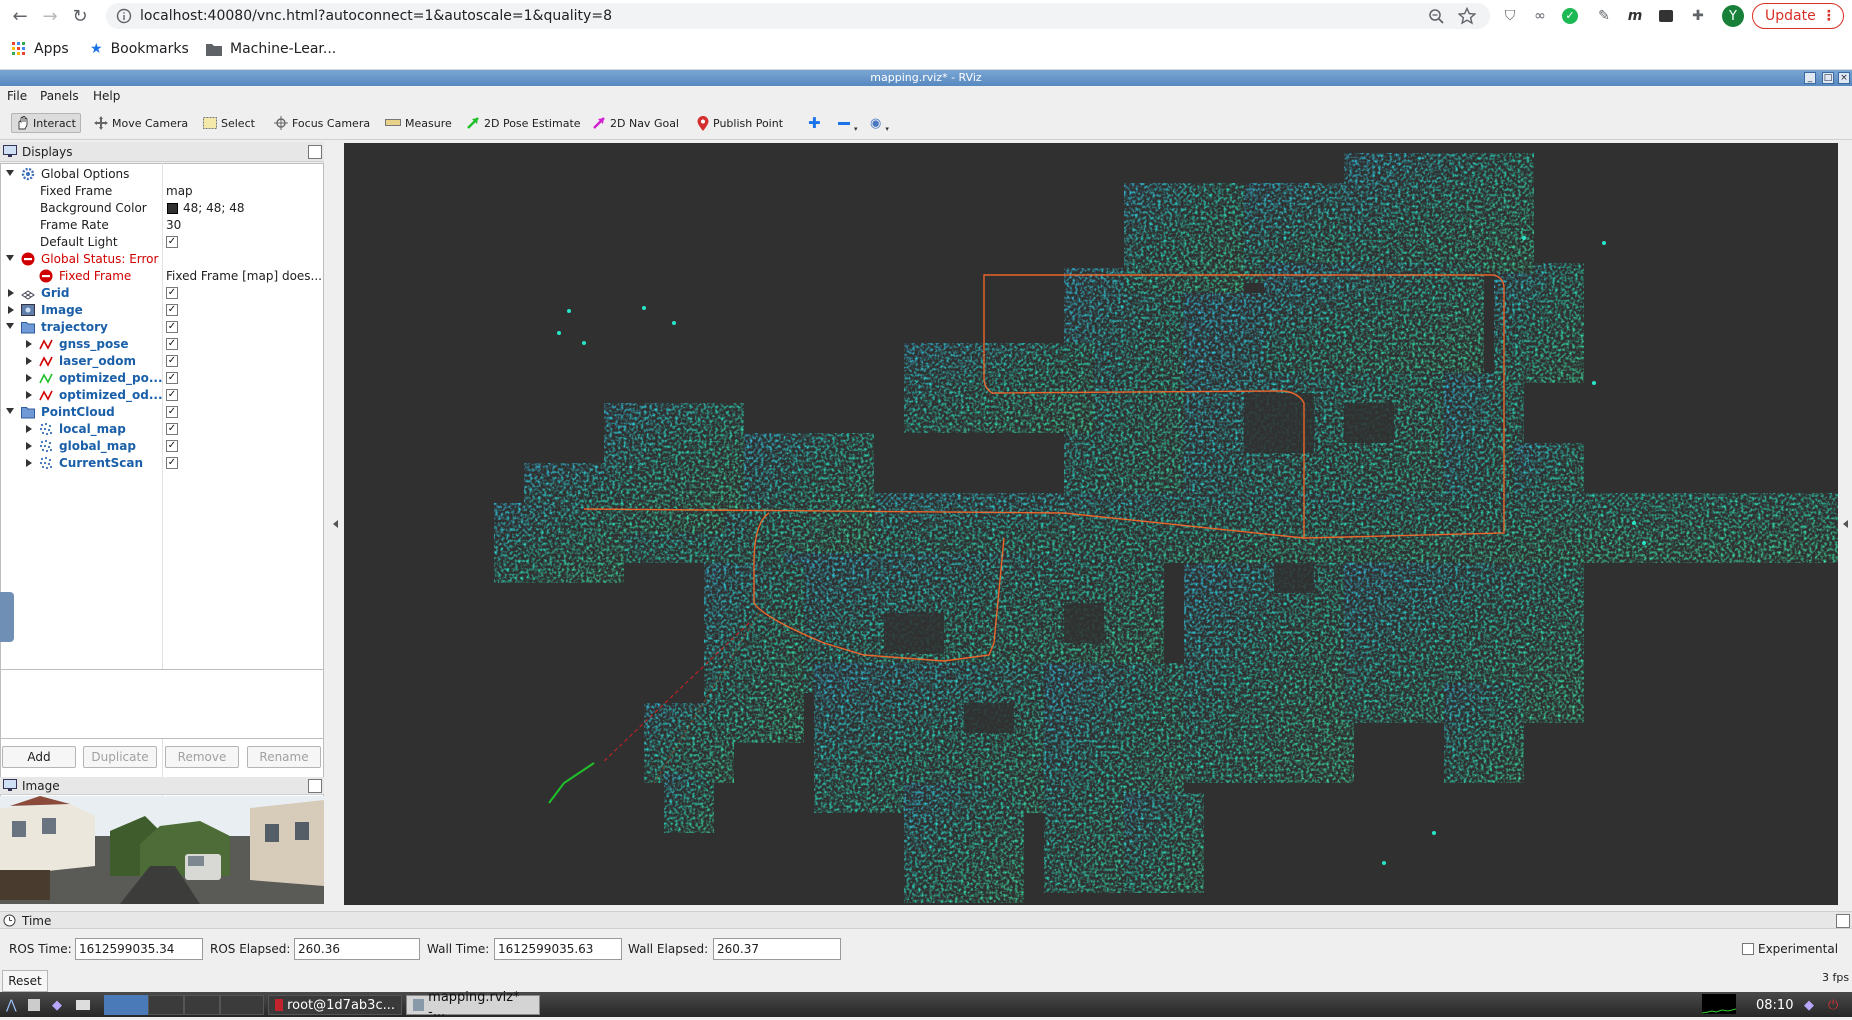 The width and height of the screenshot is (1852, 1020). What do you see at coordinates (172, 395) in the screenshot?
I see `optimized-odom-checkbox: ✓` at bounding box center [172, 395].